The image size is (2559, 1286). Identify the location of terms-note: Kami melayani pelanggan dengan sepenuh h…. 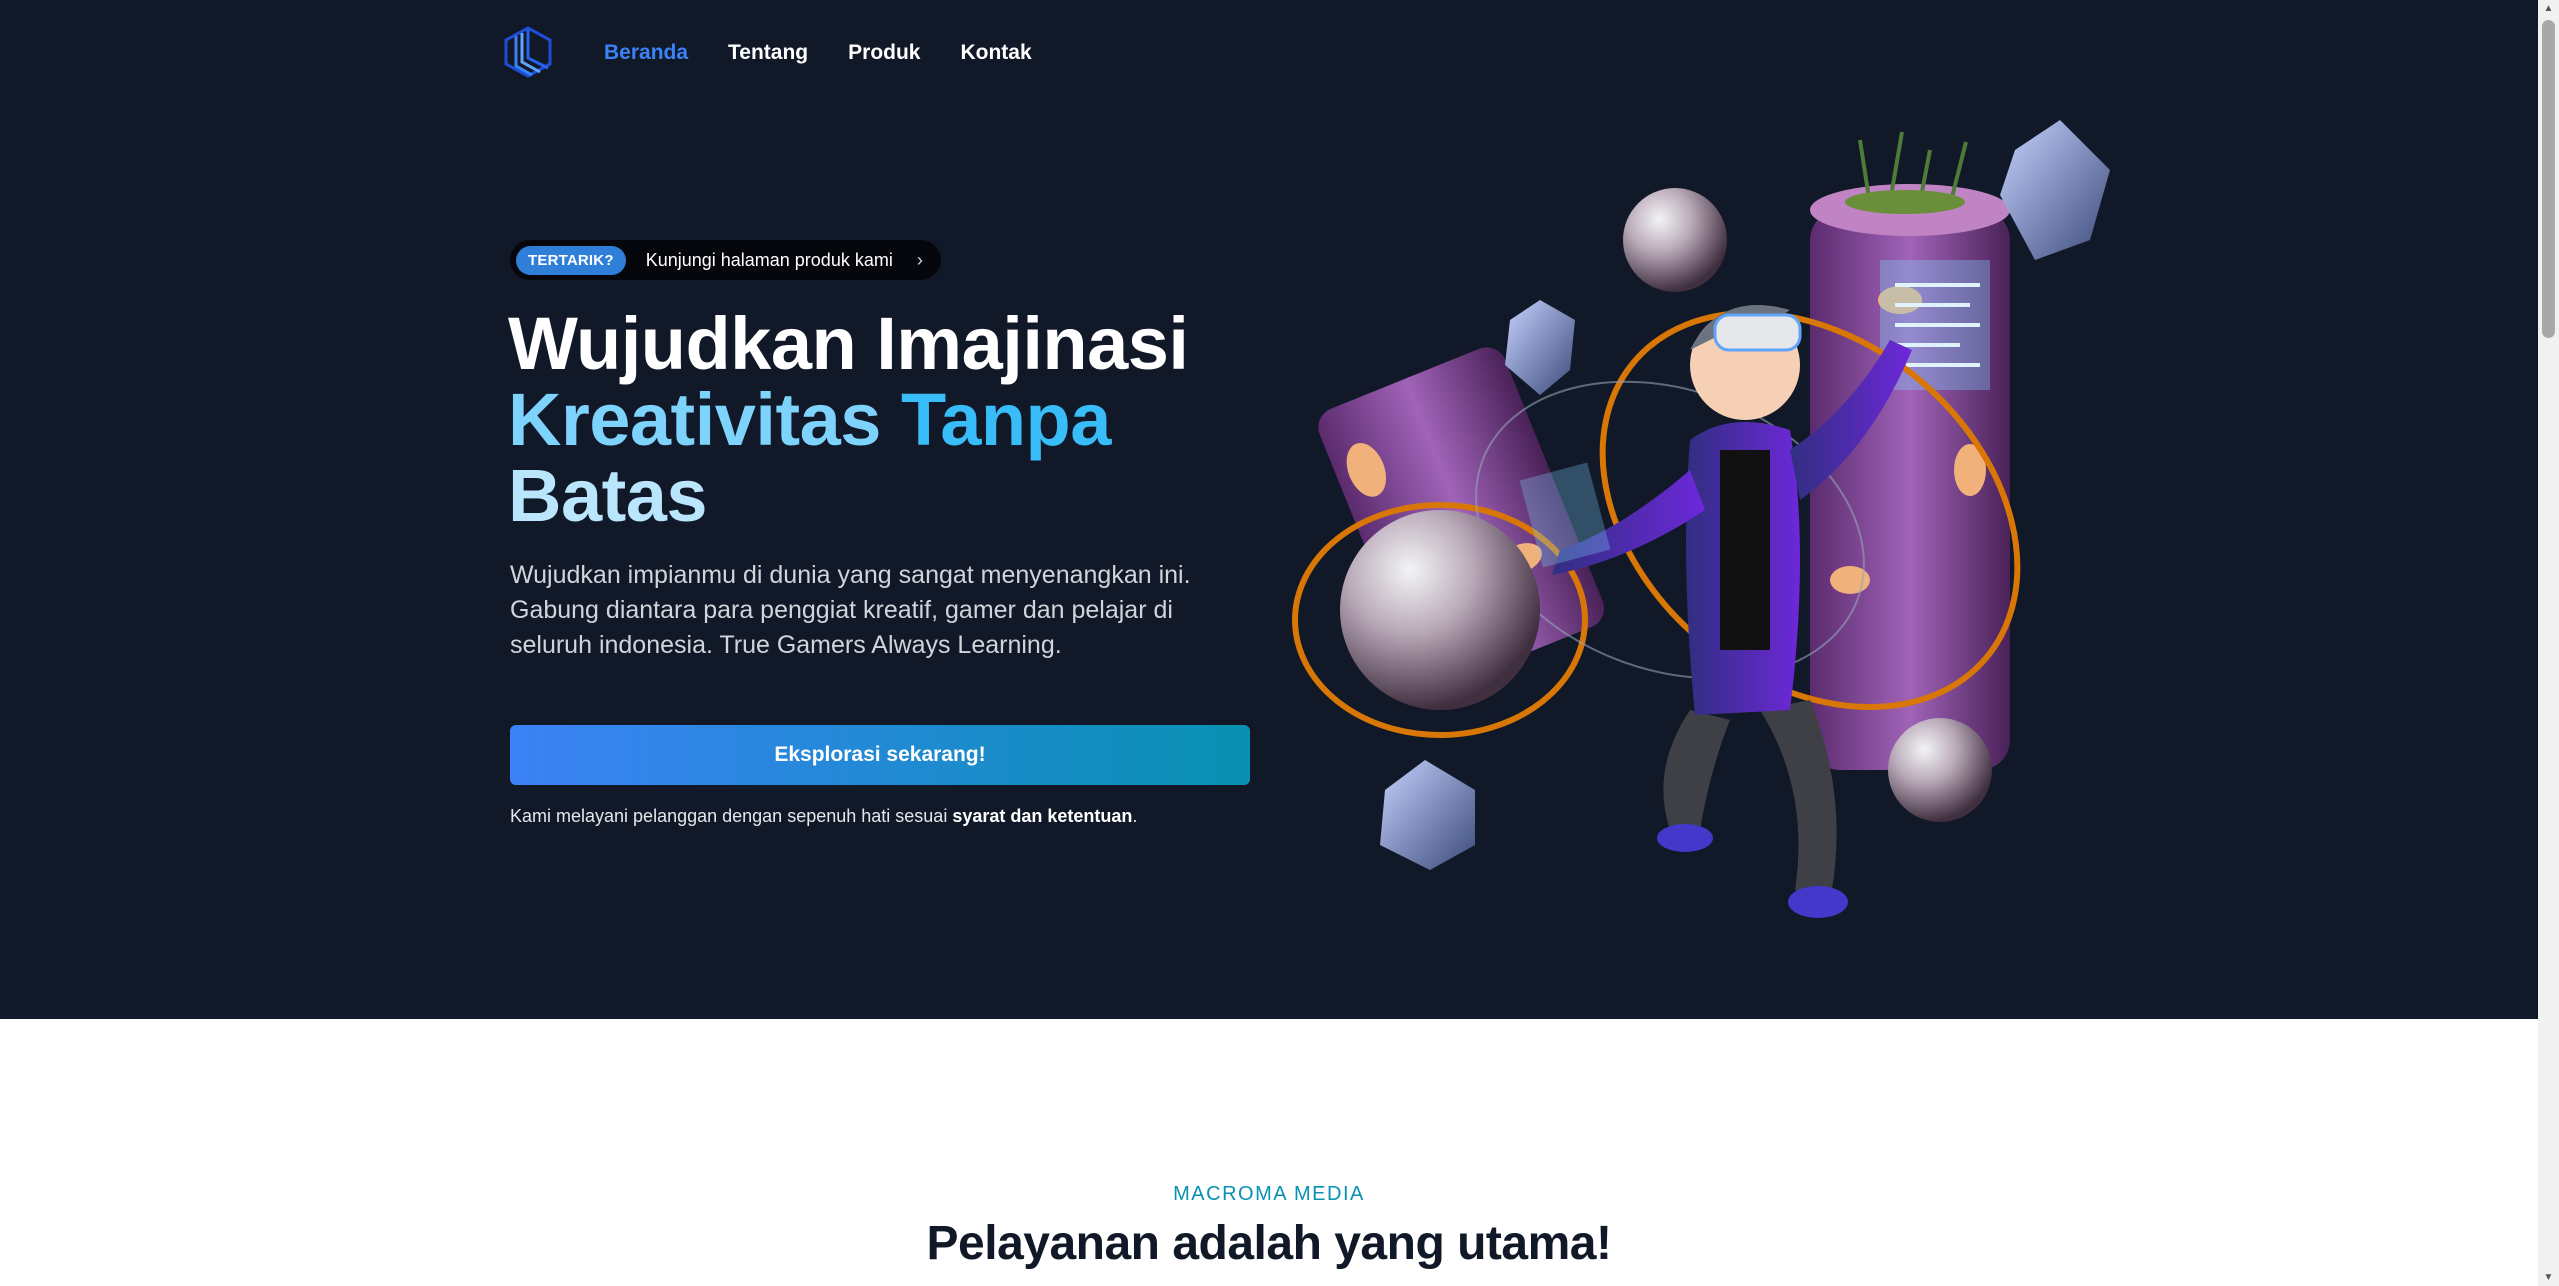
(823, 816).